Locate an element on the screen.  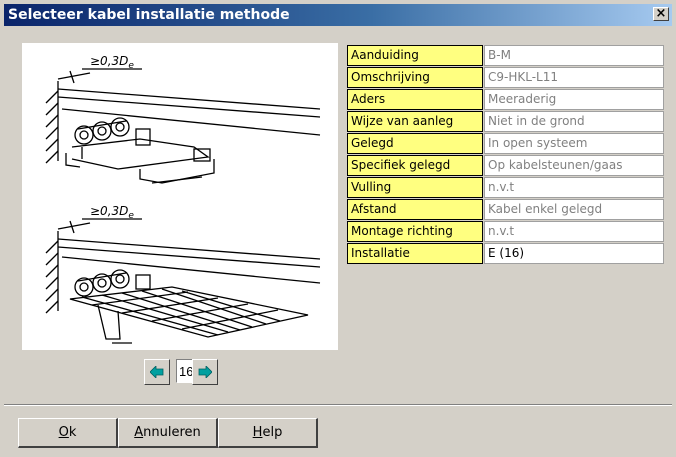
property-row: Gelegd In open systeem is located at coordinates (505, 143).